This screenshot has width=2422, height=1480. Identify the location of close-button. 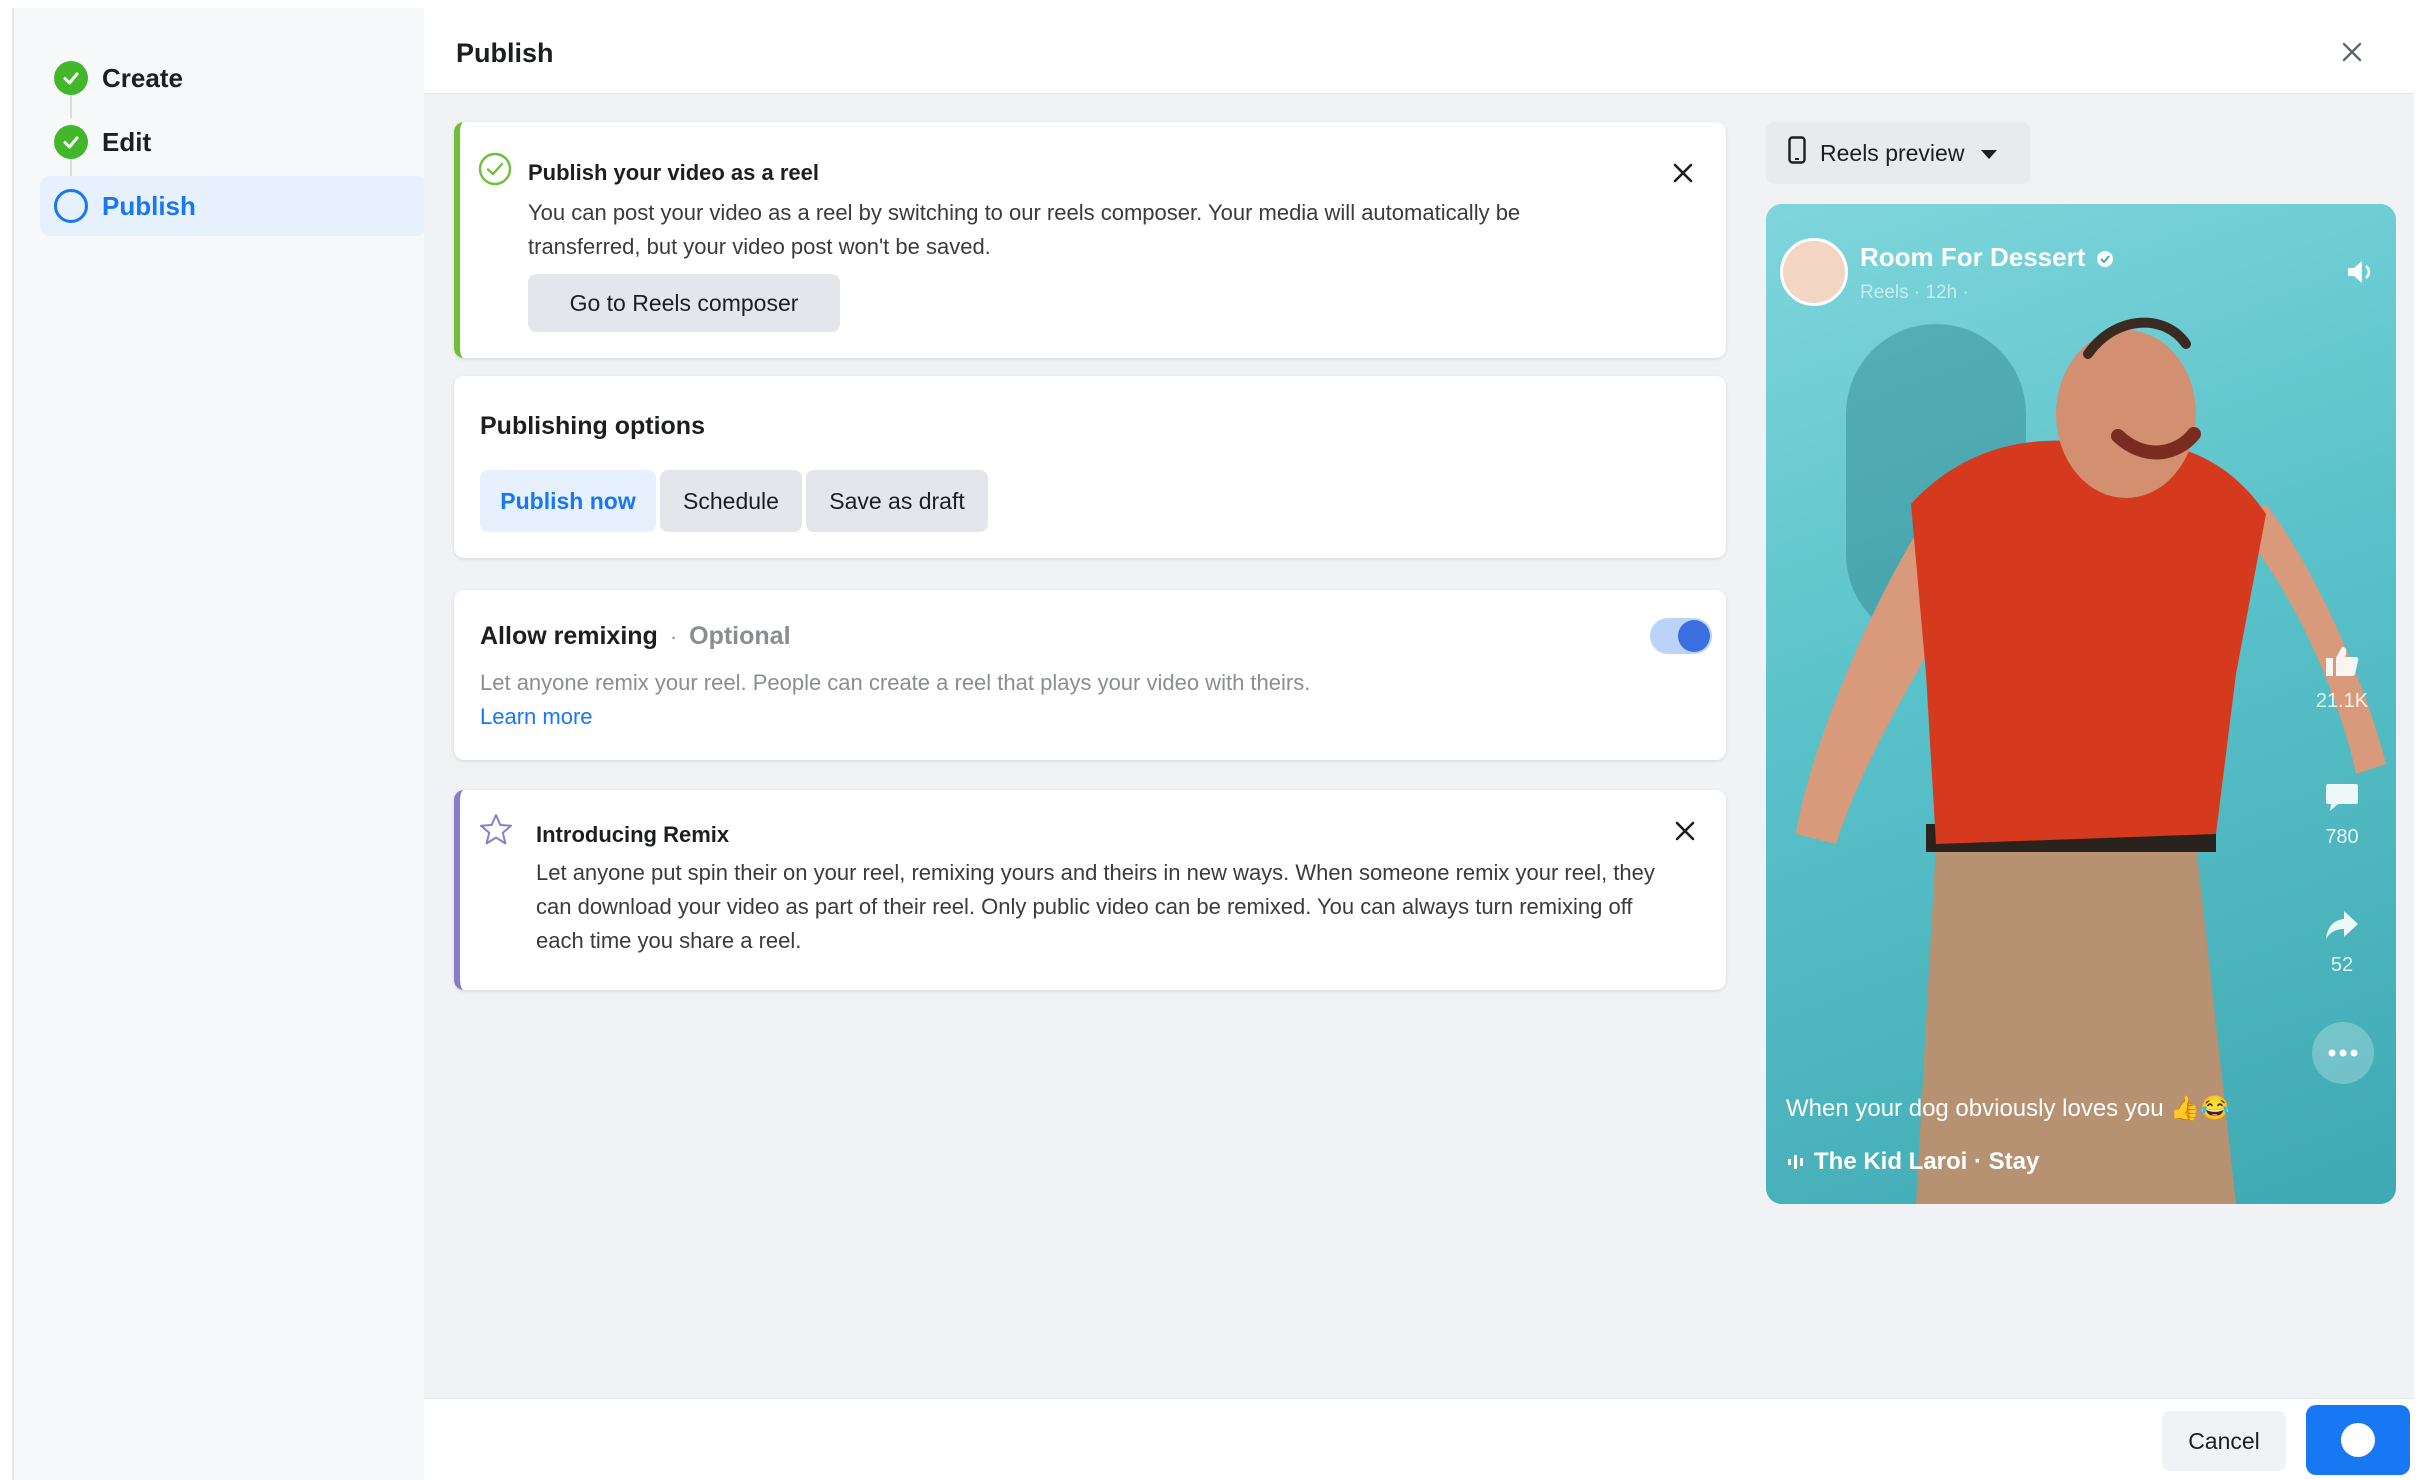
(2352, 52).